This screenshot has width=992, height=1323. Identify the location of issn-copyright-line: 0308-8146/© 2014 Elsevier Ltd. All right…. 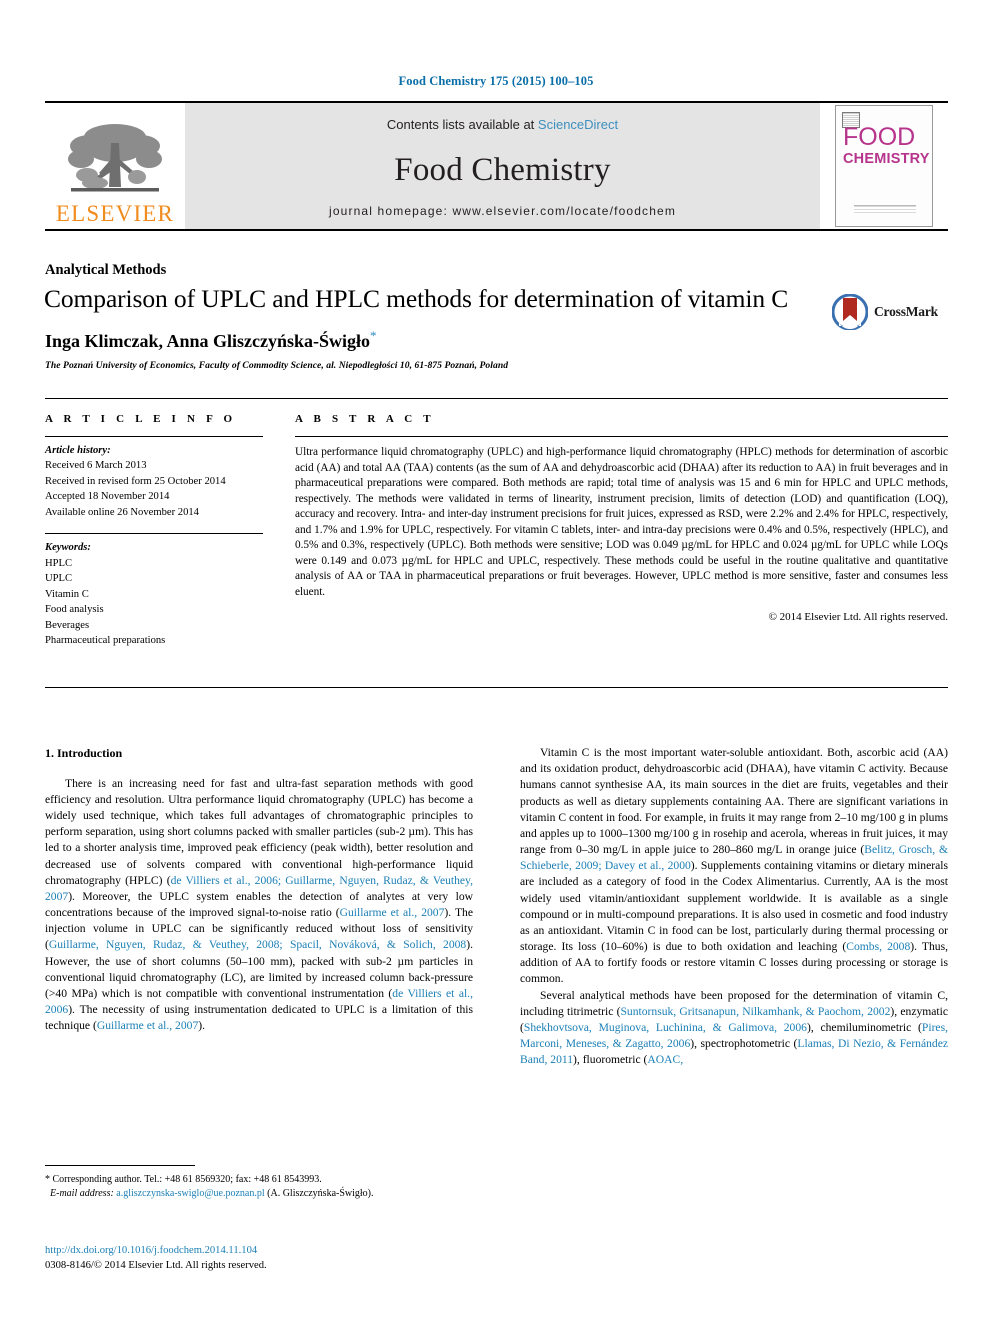
(156, 1265).